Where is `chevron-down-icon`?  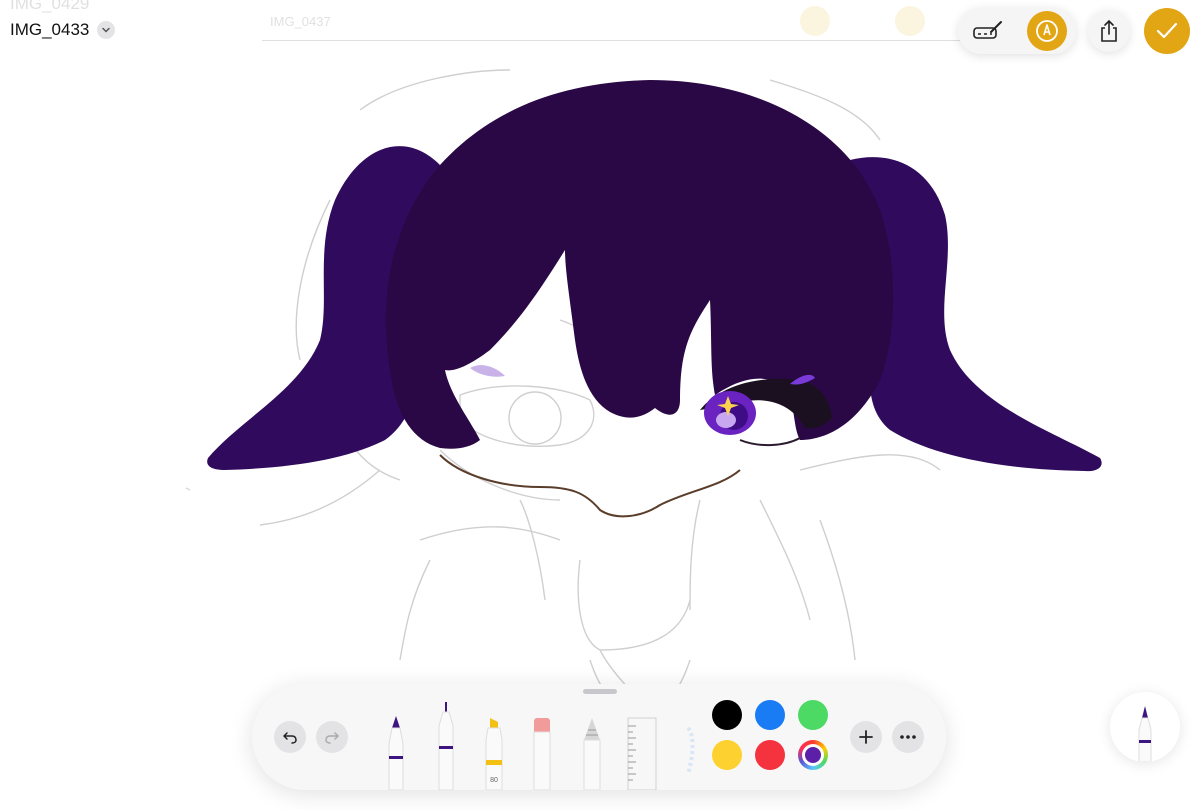 chevron-down-icon is located at coordinates (106, 30).